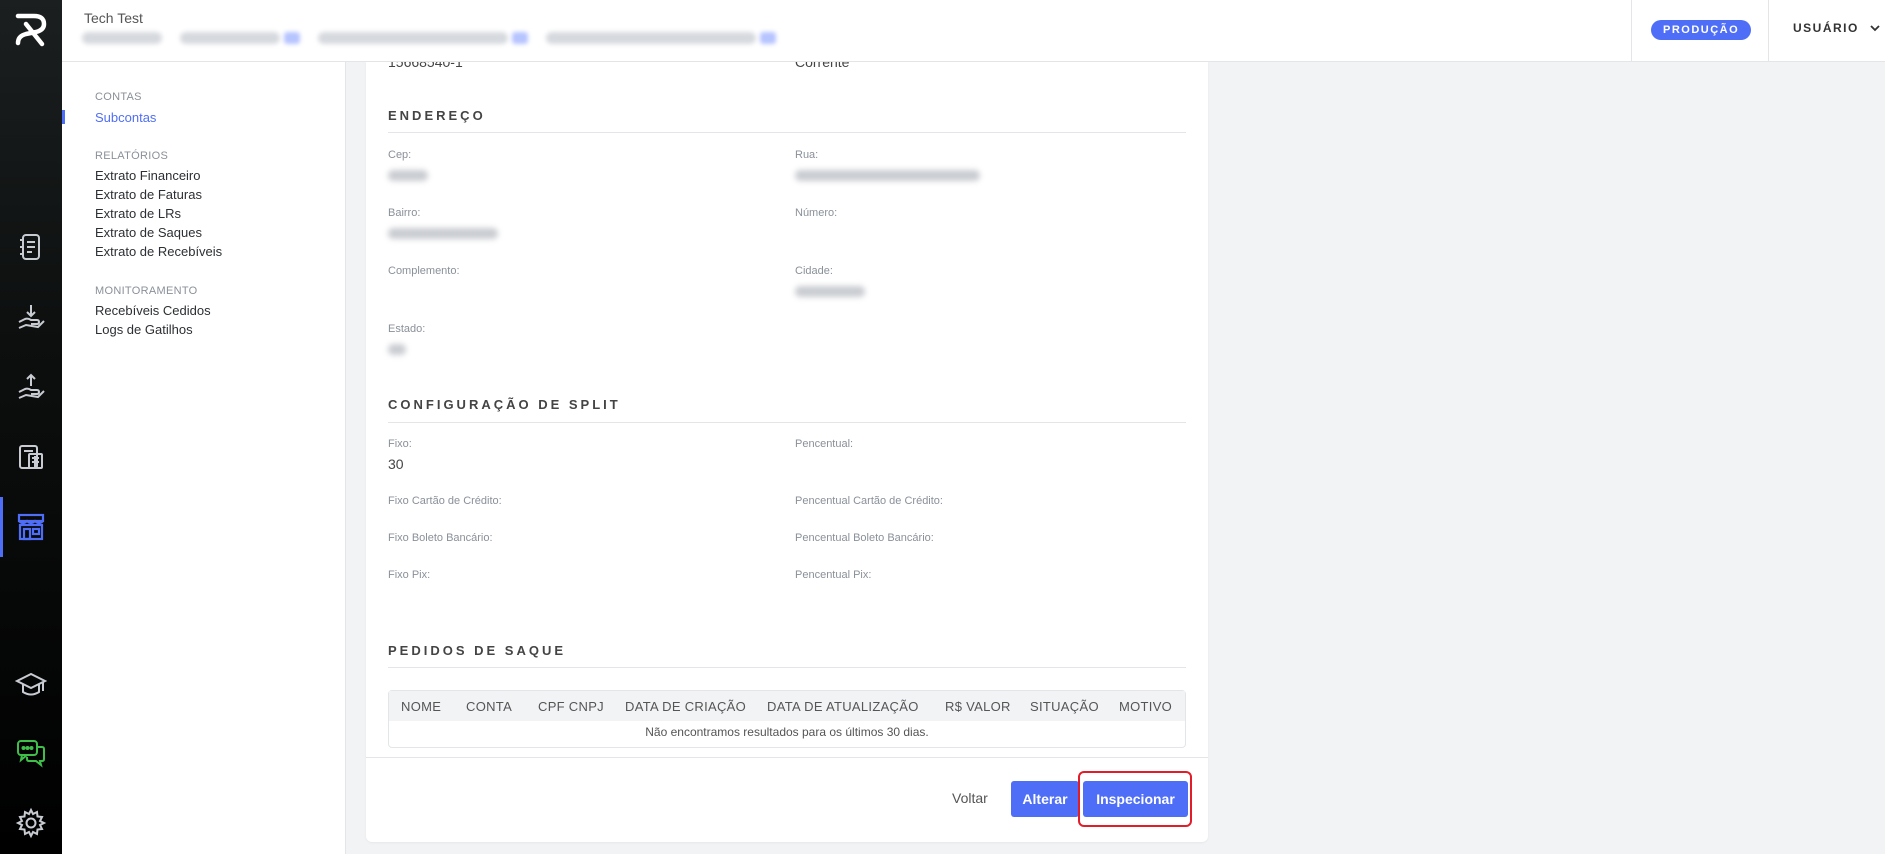 The height and width of the screenshot is (854, 1885). Describe the element at coordinates (397, 349) in the screenshot. I see `field-value-estado-redacted` at that location.